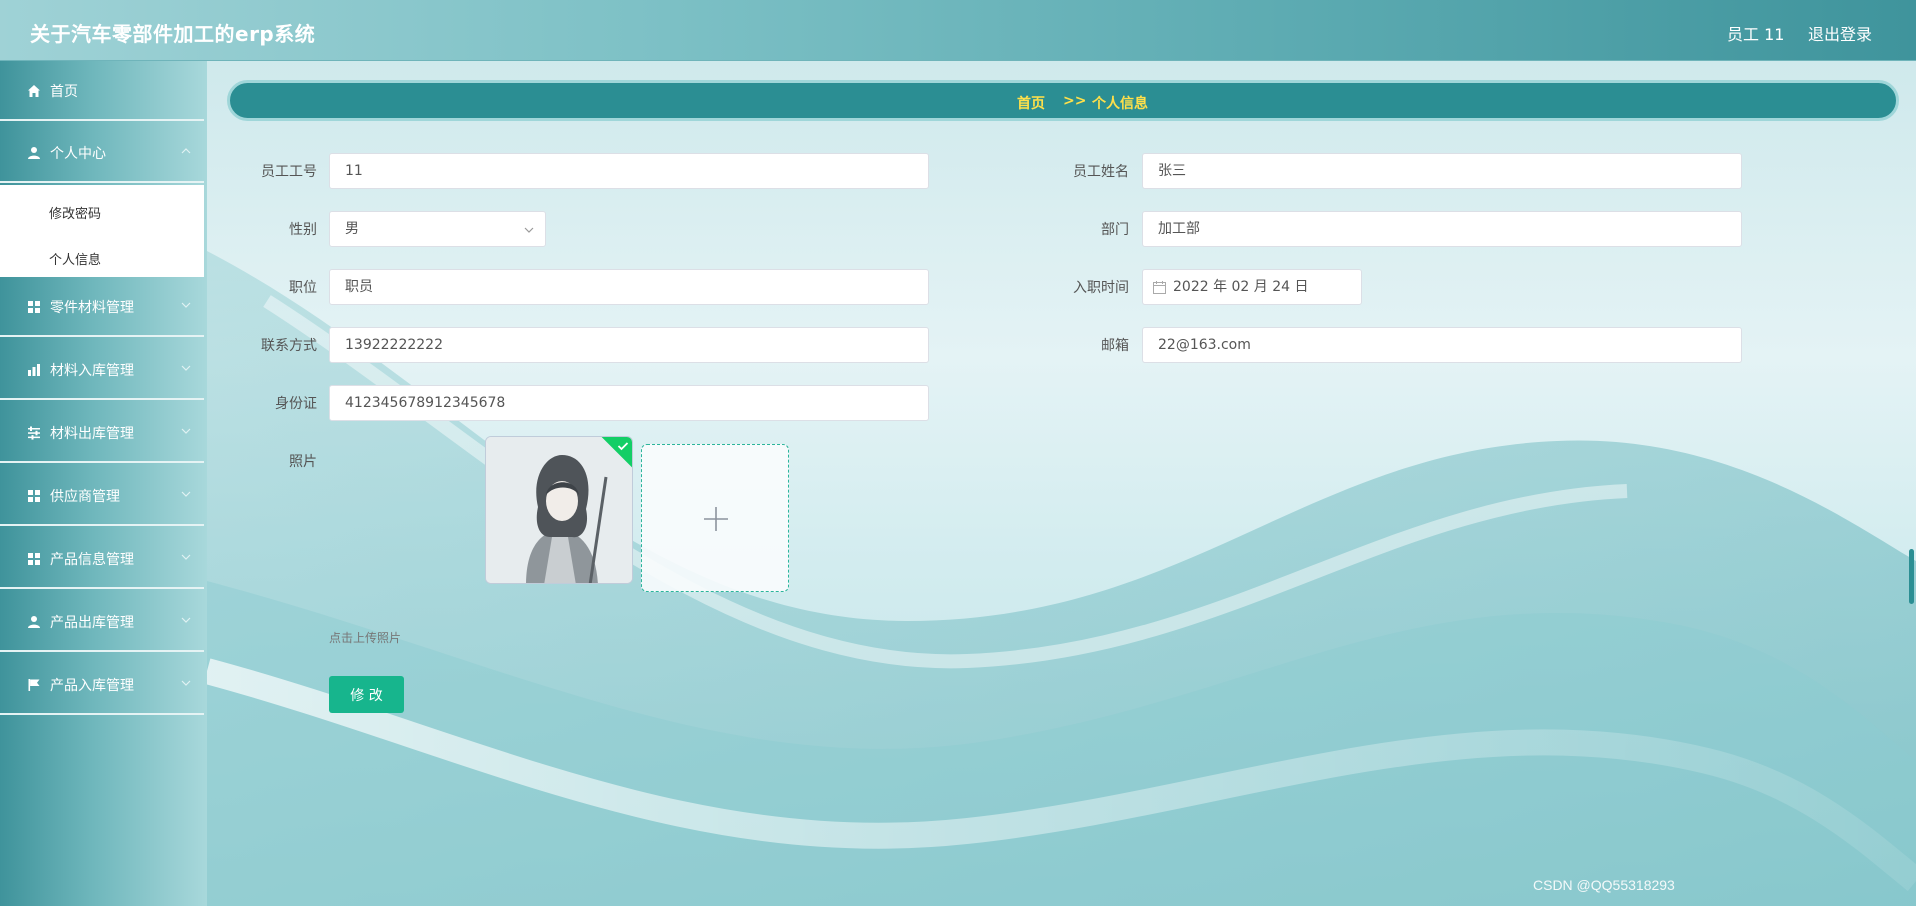 The height and width of the screenshot is (906, 1916). I want to click on sidebar-item-home: 首页, so click(102, 91).